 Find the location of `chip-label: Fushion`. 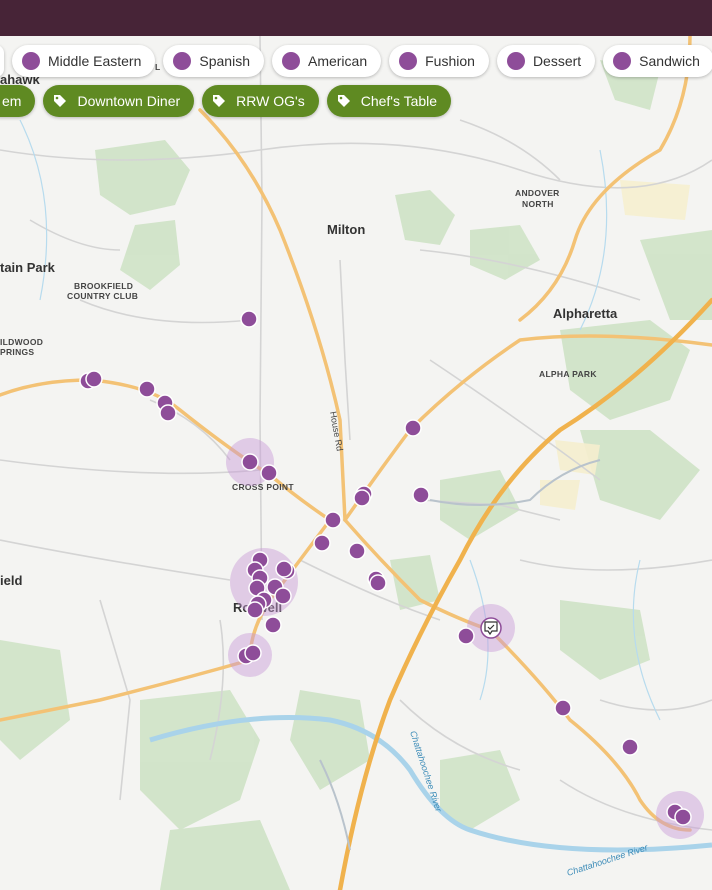

chip-label: Fushion is located at coordinates (450, 61).